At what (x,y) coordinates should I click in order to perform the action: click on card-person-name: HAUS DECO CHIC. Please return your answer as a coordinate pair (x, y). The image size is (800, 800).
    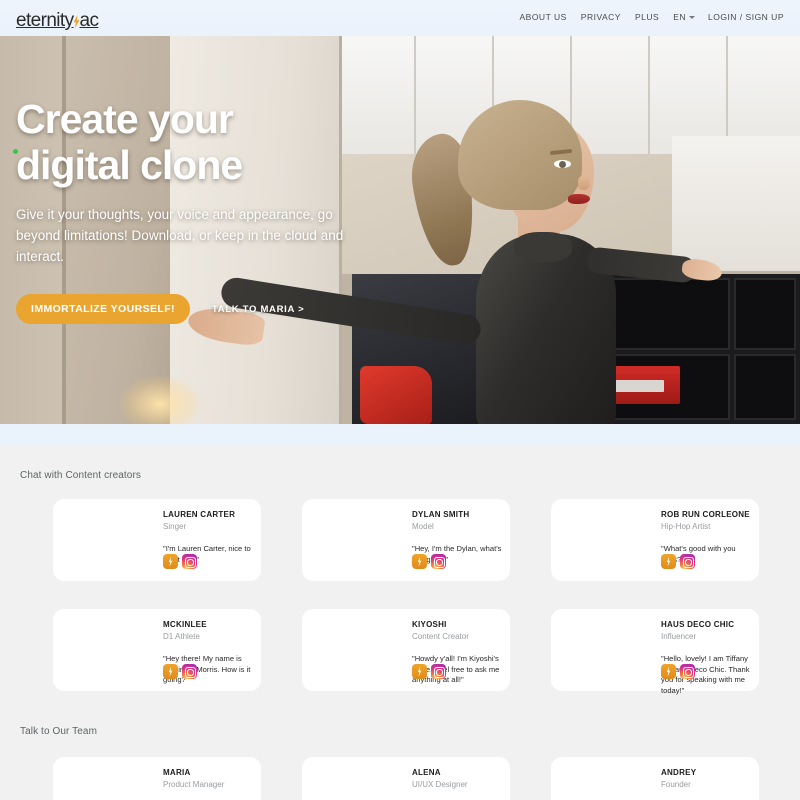
    Looking at the image, I should click on (698, 624).